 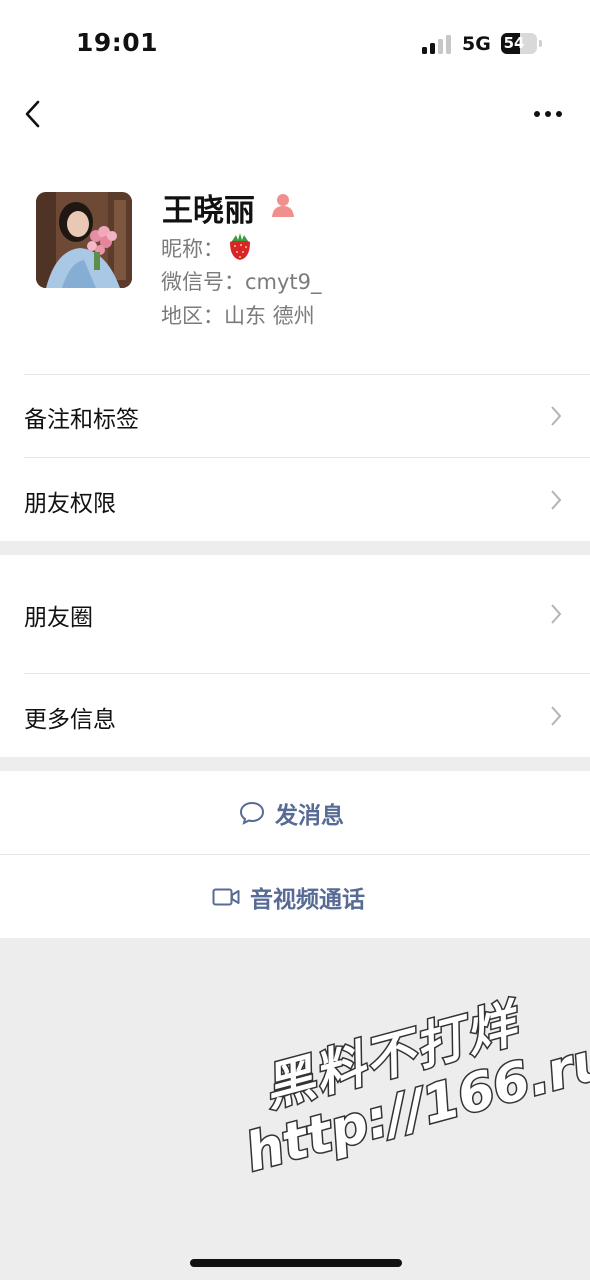 I want to click on moments-row: 朋友圈, so click(x=295, y=614).